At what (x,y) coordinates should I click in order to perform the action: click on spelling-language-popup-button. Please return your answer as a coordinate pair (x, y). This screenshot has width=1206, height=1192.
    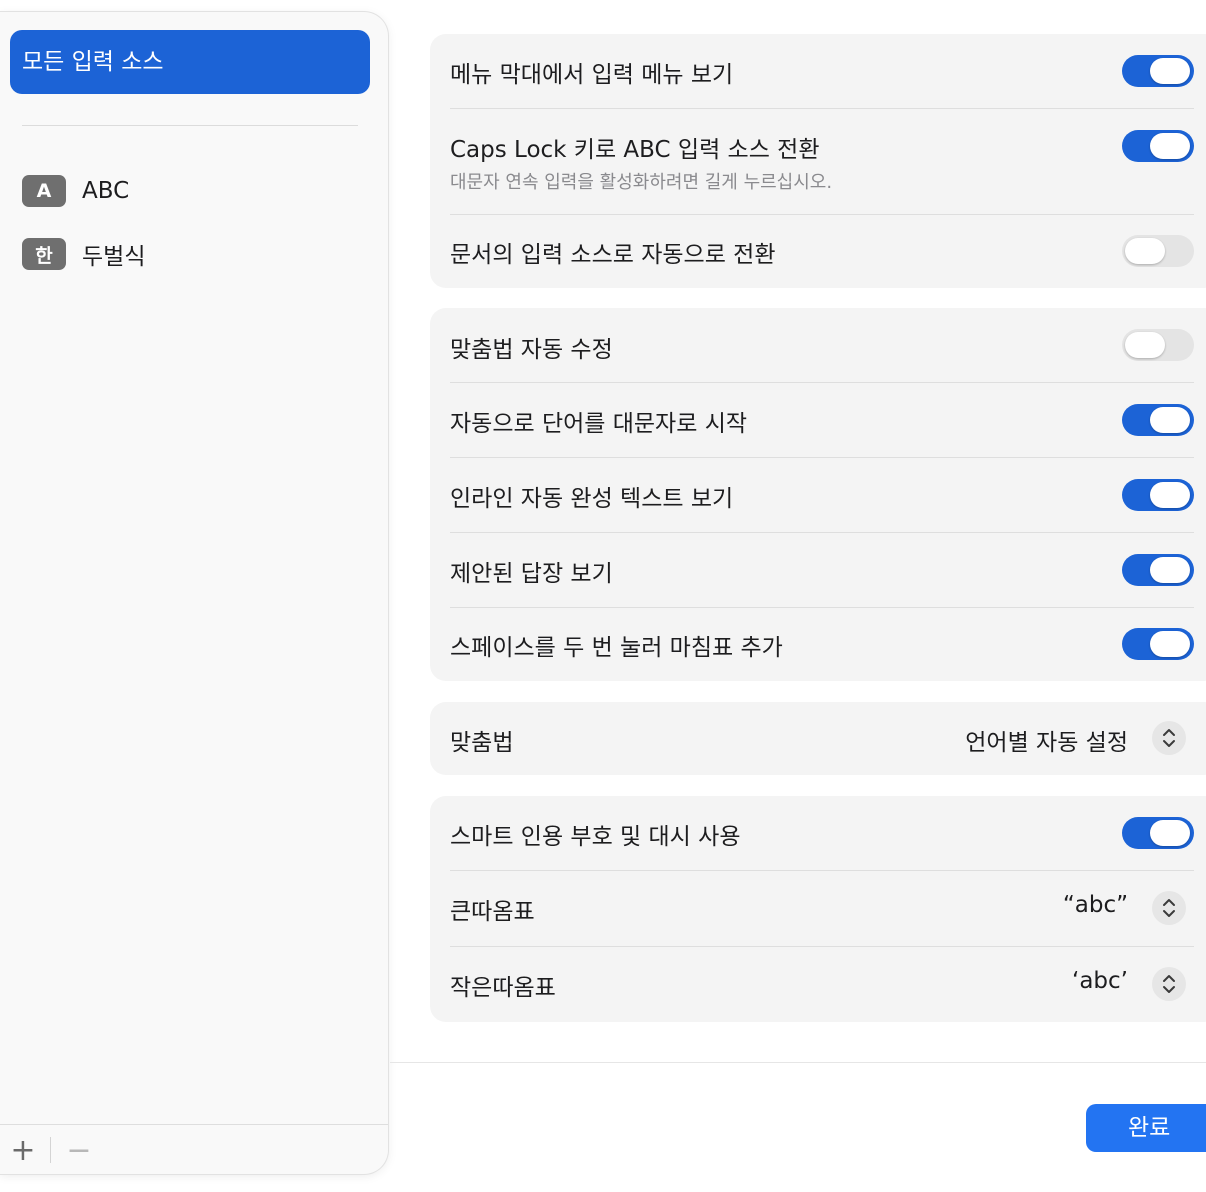
    Looking at the image, I should click on (1169, 738).